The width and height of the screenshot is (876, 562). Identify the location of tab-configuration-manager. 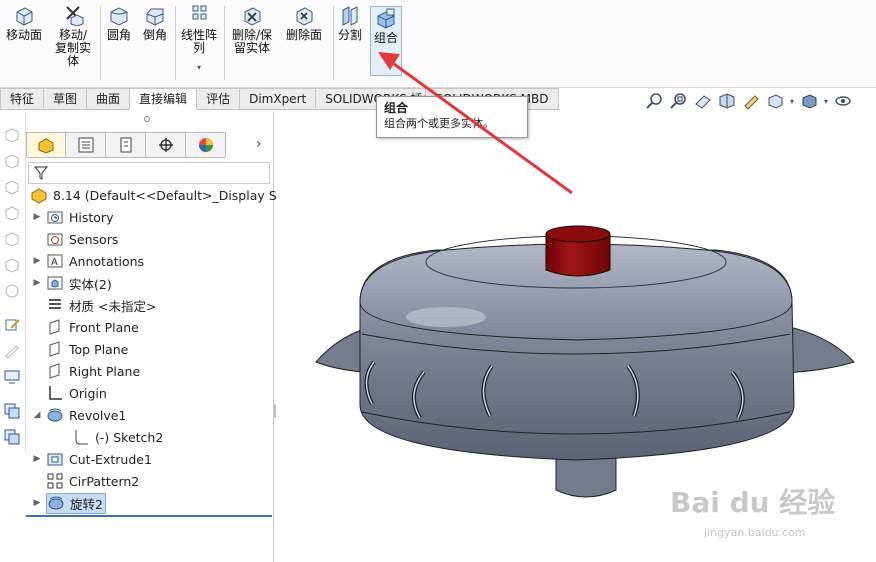
(126, 145).